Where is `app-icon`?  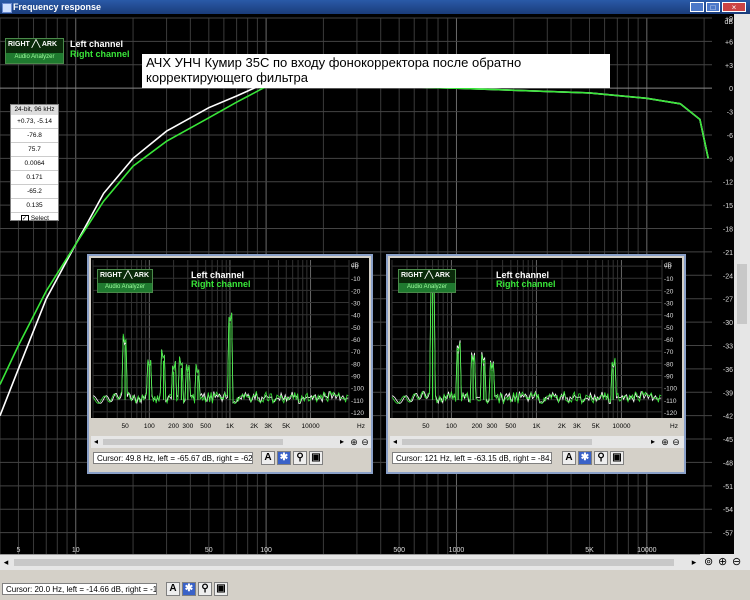 app-icon is located at coordinates (7, 8).